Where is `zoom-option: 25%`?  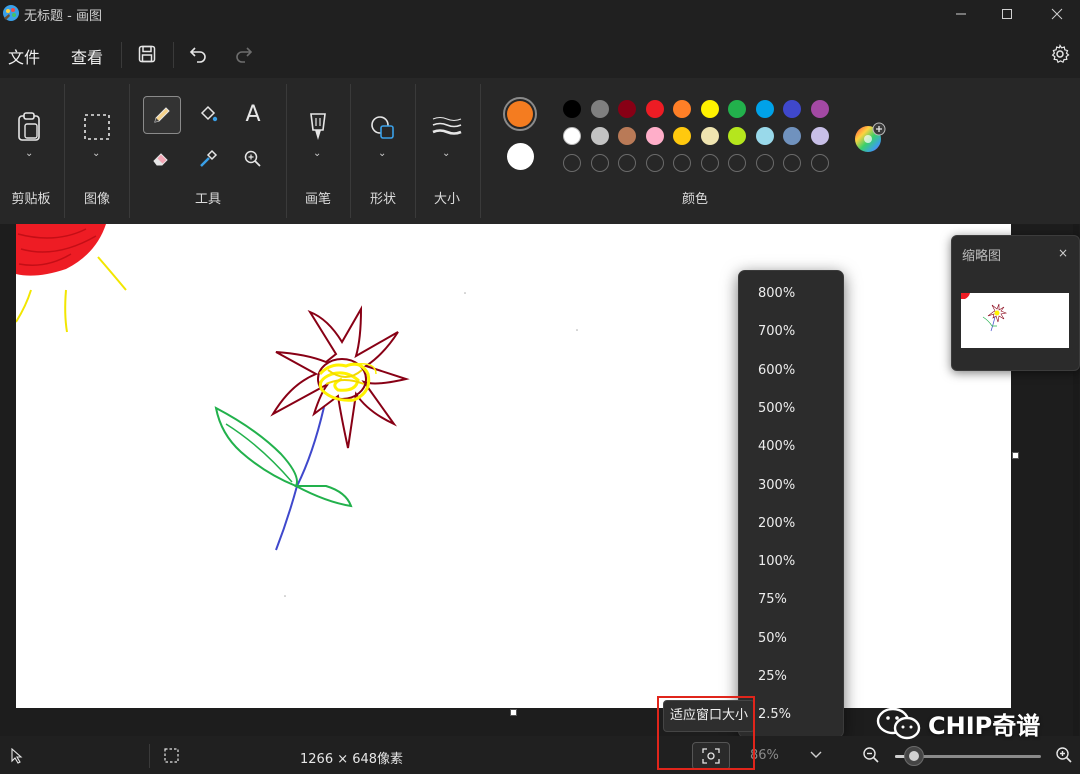
zoom-option: 25% is located at coordinates (791, 677).